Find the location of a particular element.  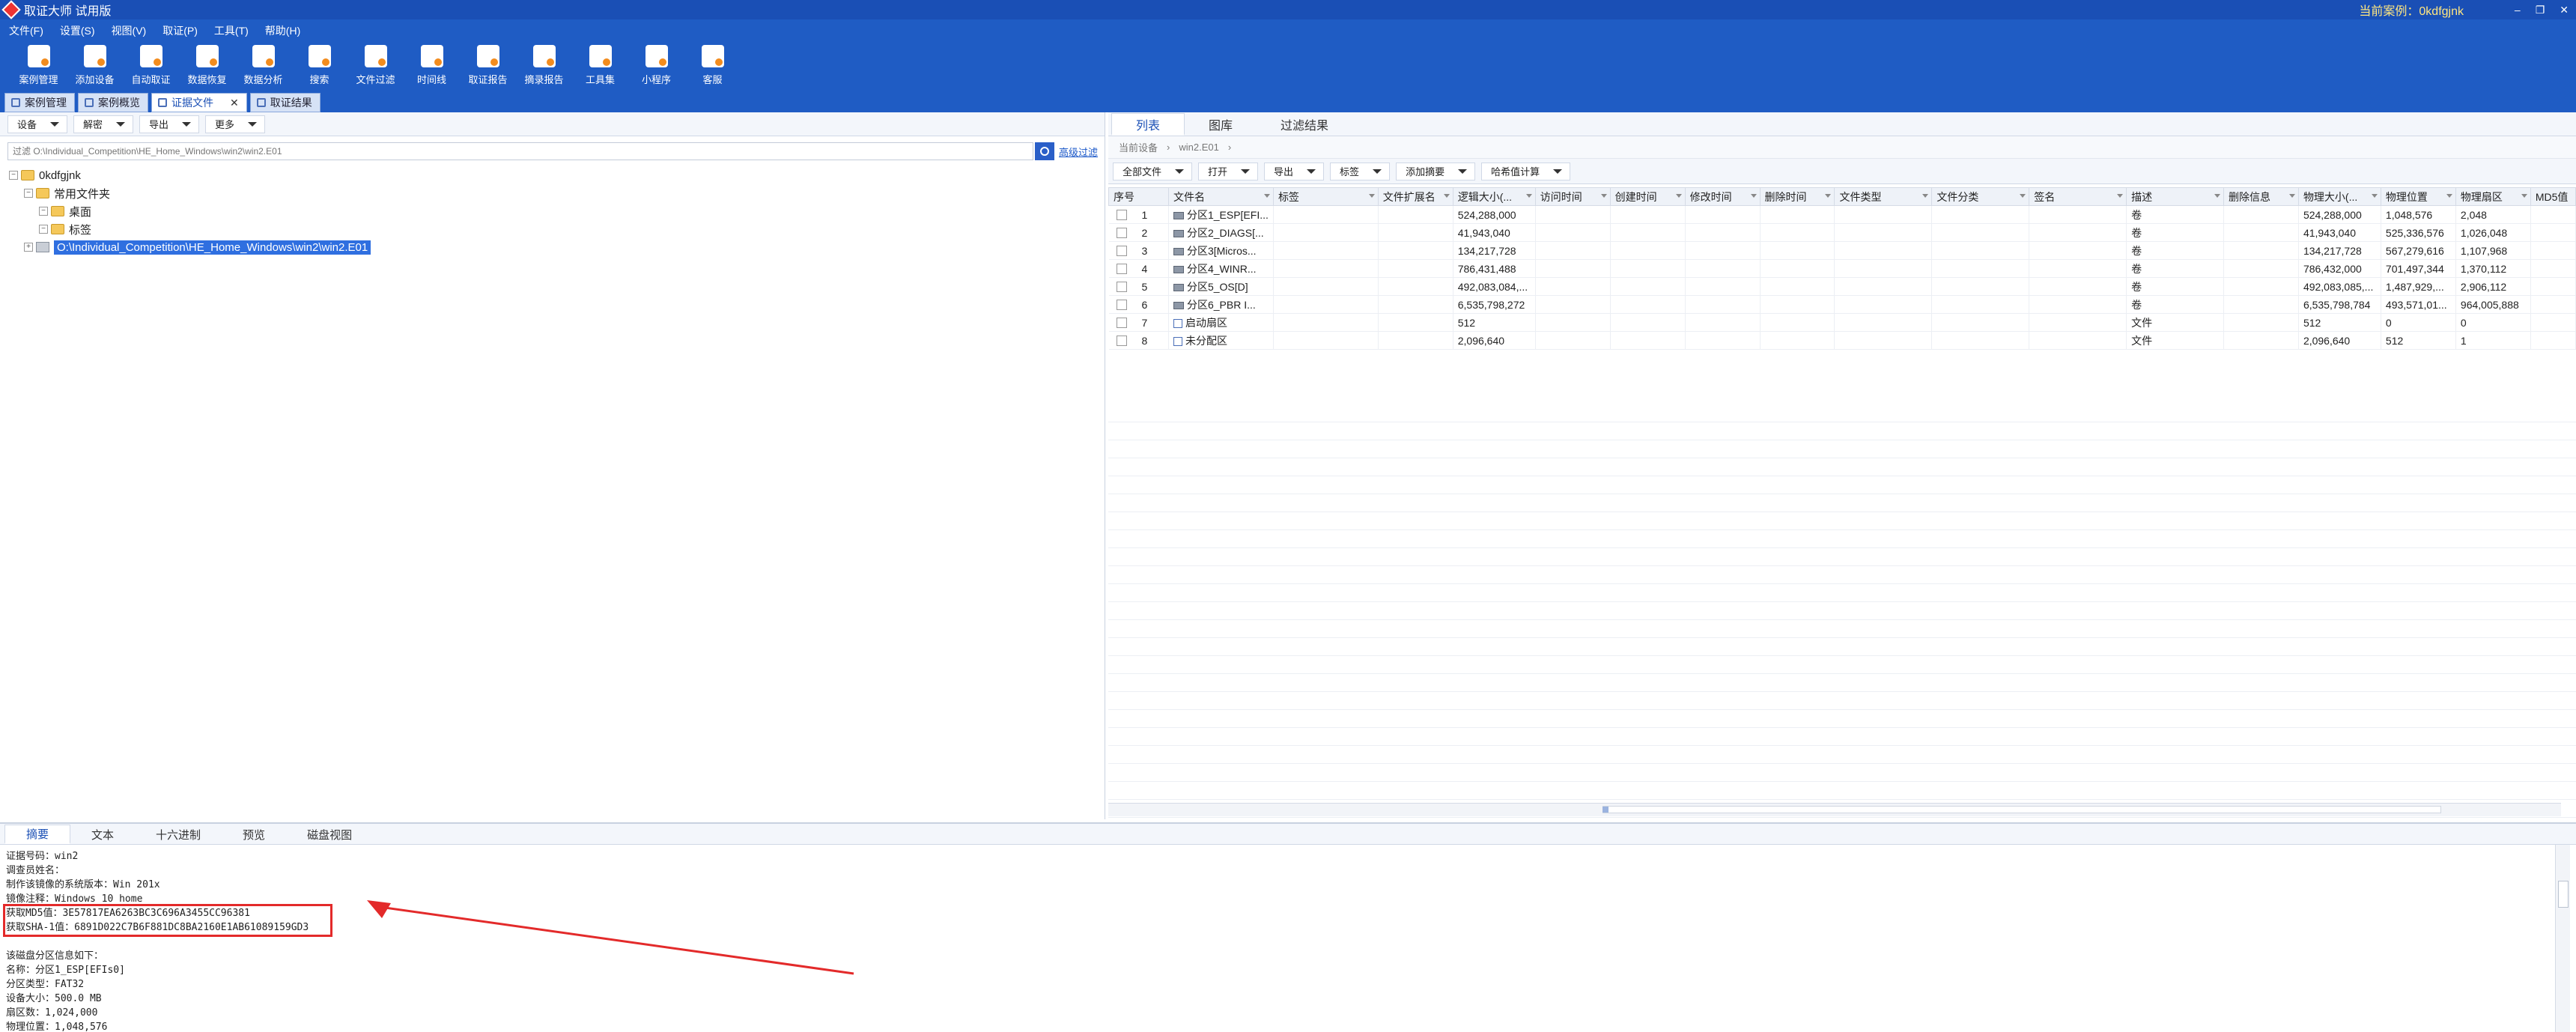

restore-button: ❐ is located at coordinates (2540, 10).